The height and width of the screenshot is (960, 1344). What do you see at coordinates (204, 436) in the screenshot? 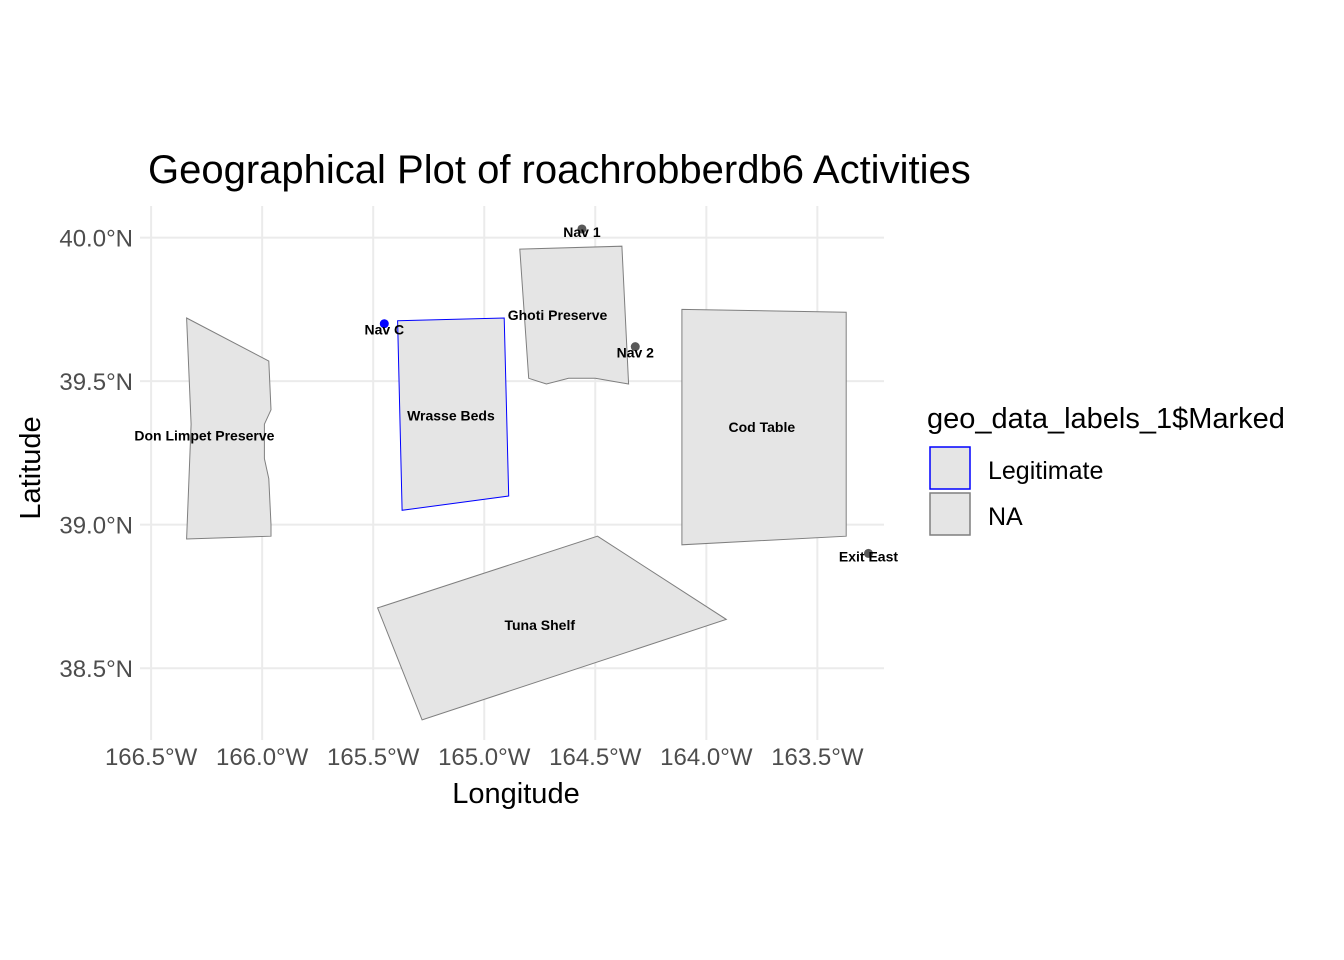
I see `polygon-label-don-limpet-preserve: Don Limpet Preserve` at bounding box center [204, 436].